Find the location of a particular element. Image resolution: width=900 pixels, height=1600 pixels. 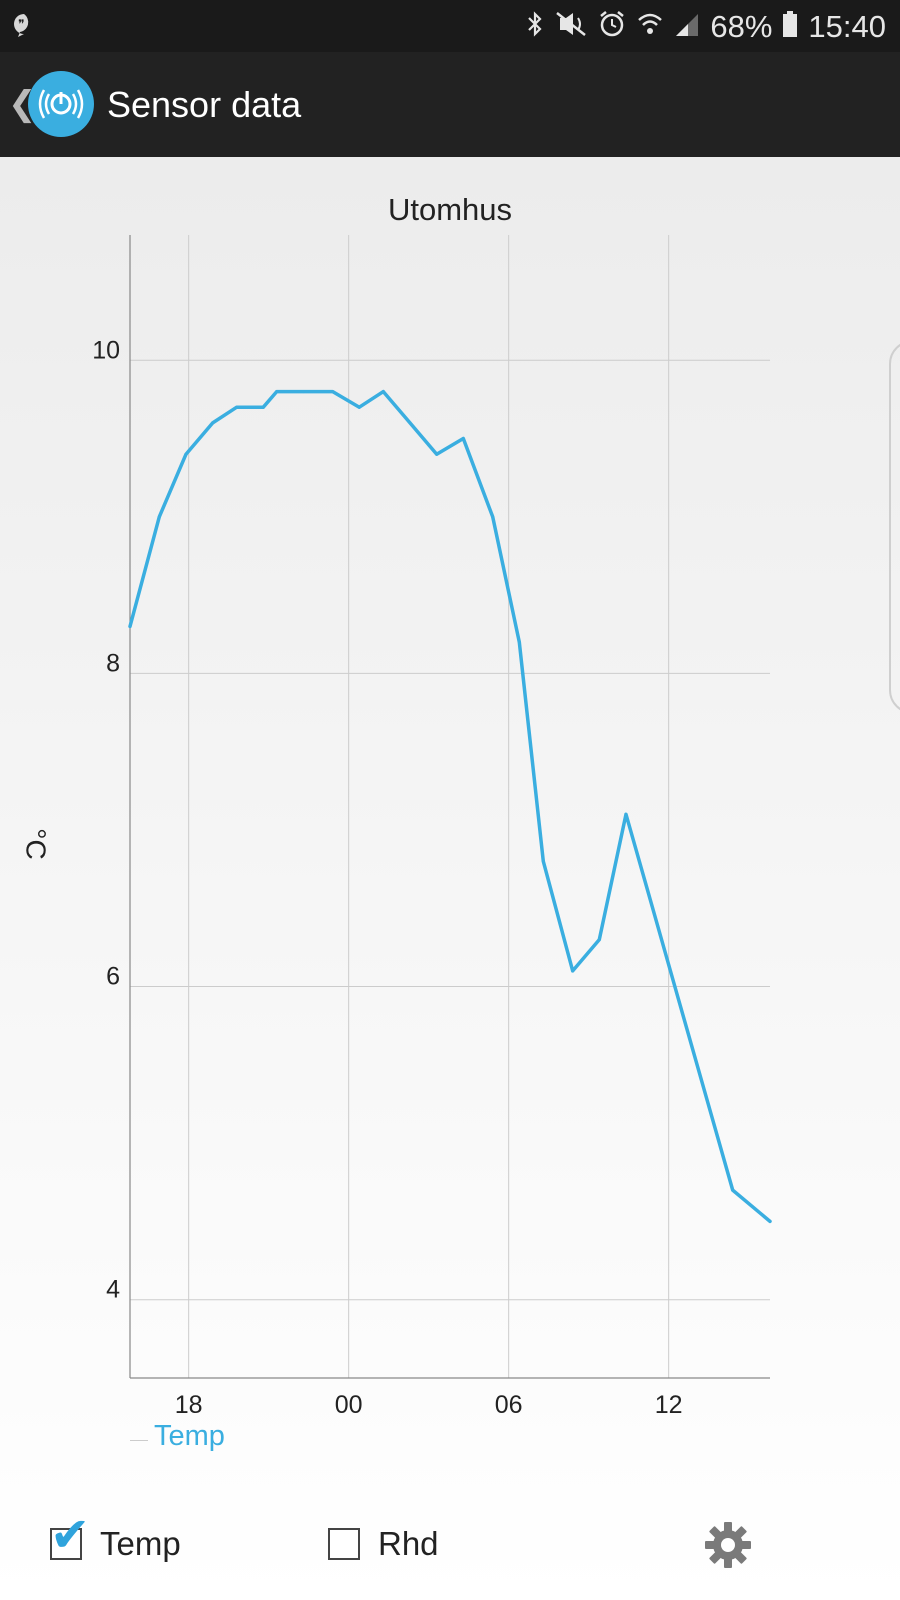

x-tick-label: 12 is located at coordinates (669, 1405).